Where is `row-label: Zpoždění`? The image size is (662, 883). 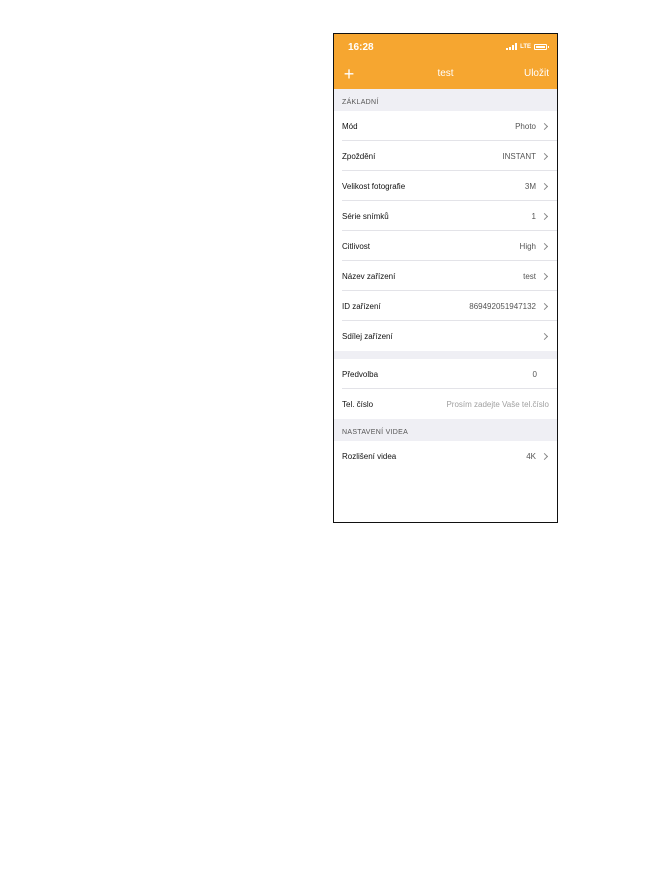 row-label: Zpoždění is located at coordinates (359, 156).